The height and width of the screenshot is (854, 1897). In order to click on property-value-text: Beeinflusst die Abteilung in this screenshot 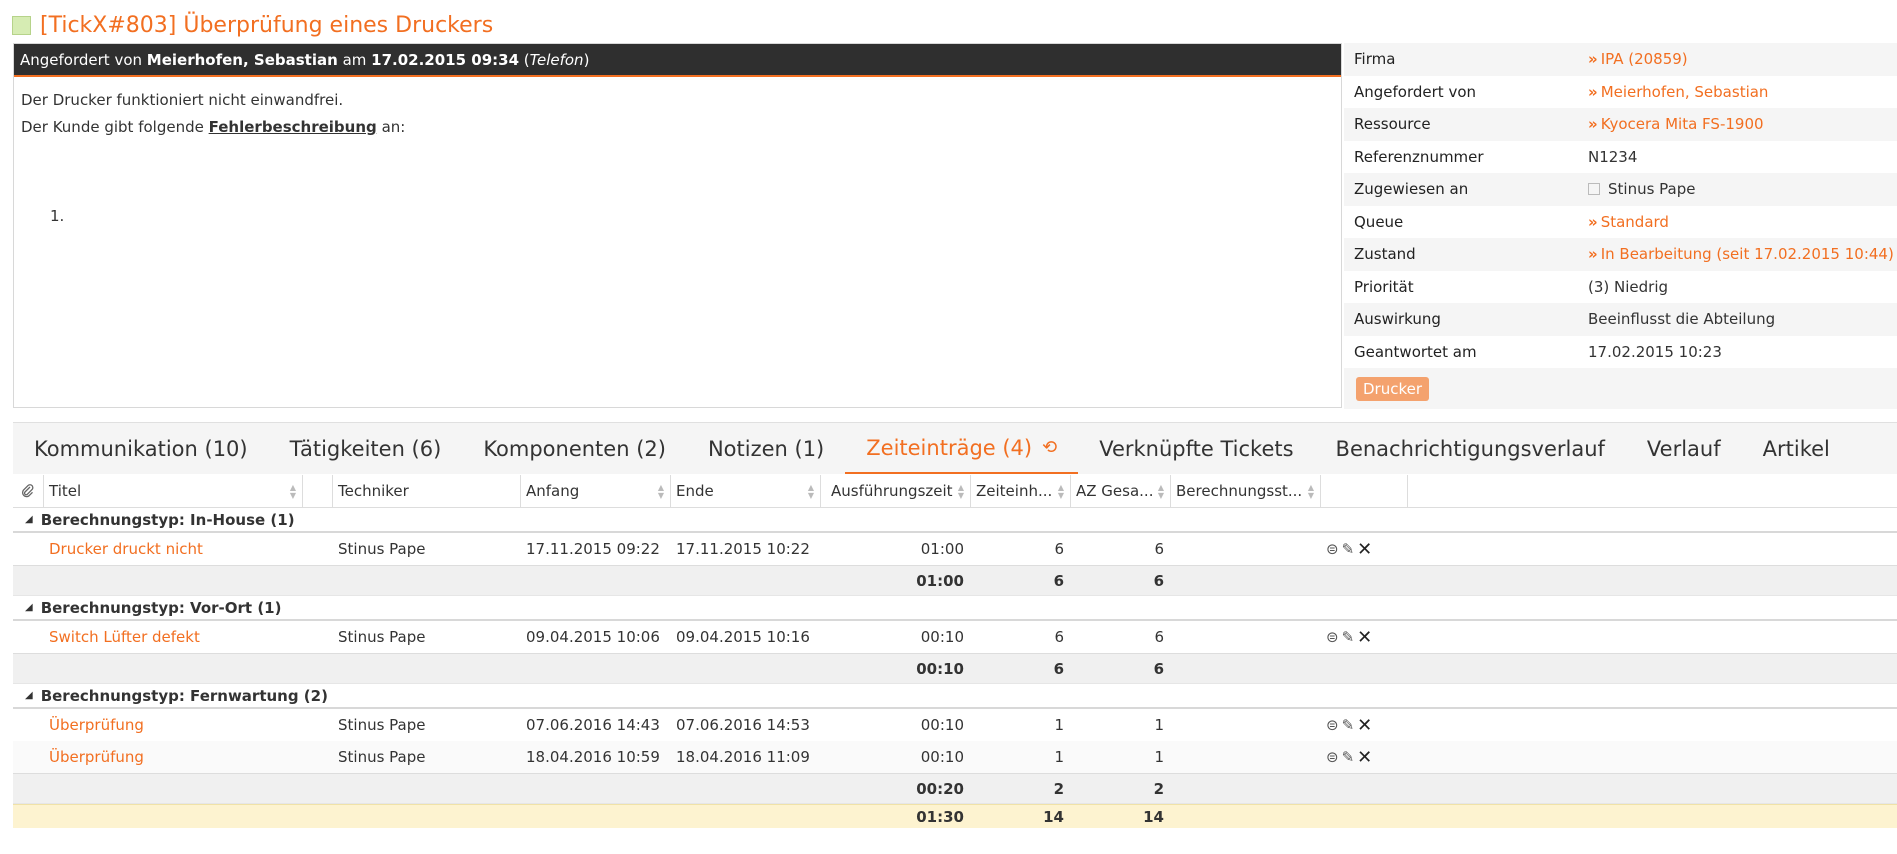, I will do `click(1682, 319)`.